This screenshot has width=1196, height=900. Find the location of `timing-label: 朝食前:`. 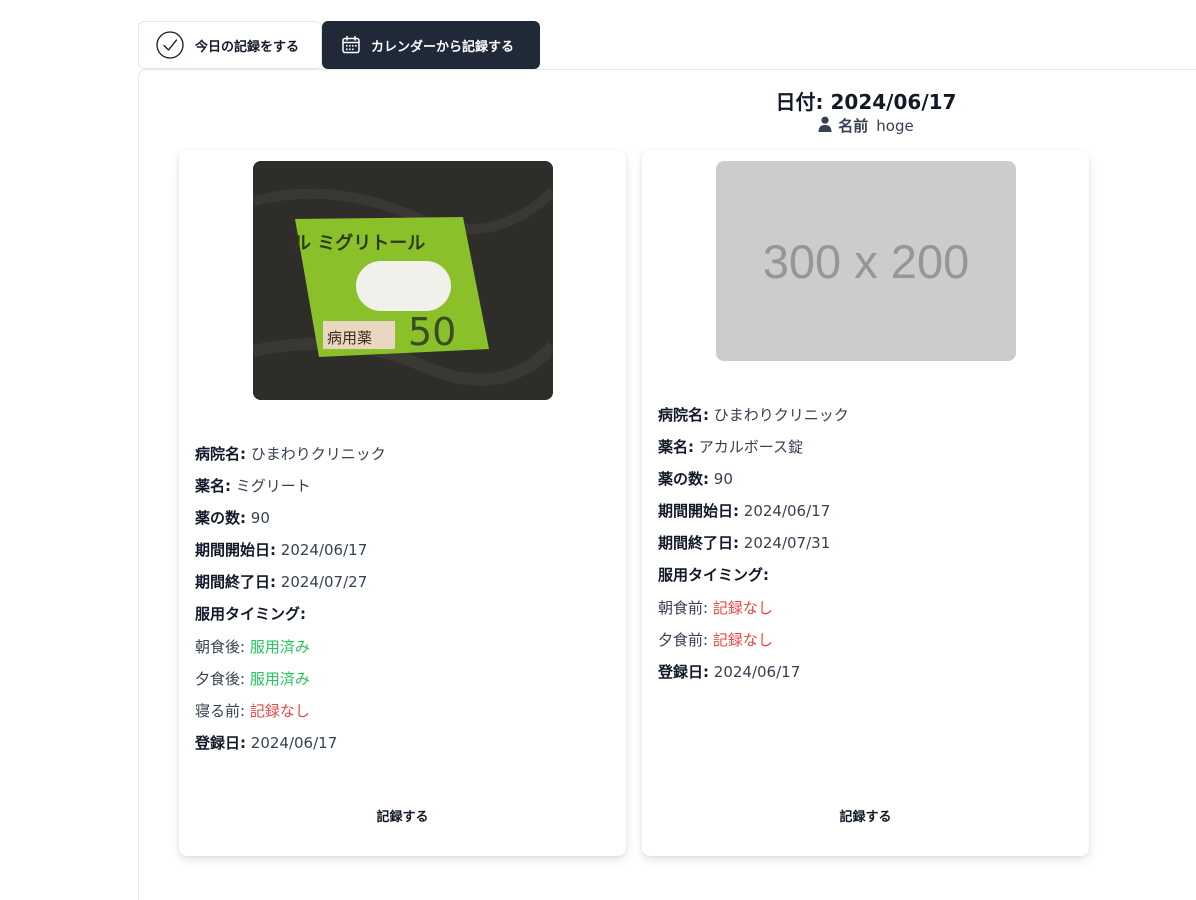

timing-label: 朝食前: is located at coordinates (683, 607).